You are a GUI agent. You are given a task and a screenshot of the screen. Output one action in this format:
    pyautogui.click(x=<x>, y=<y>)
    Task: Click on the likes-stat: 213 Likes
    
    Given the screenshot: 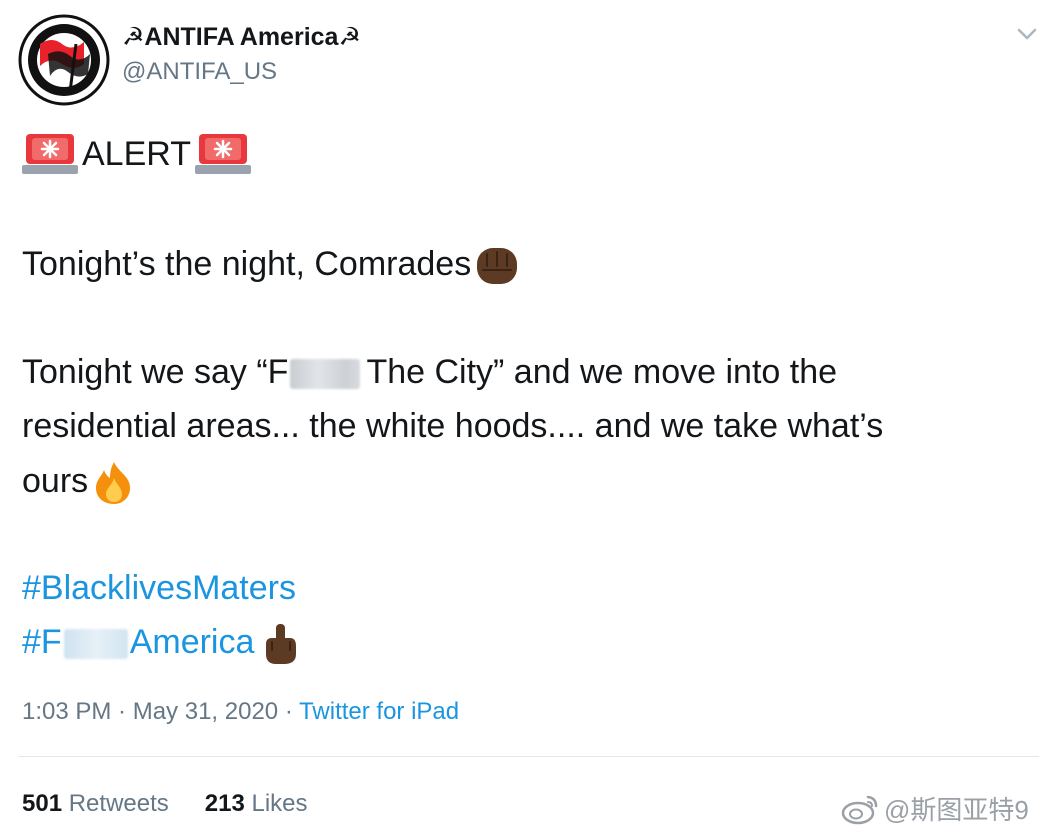 What is the action you would take?
    pyautogui.click(x=256, y=803)
    